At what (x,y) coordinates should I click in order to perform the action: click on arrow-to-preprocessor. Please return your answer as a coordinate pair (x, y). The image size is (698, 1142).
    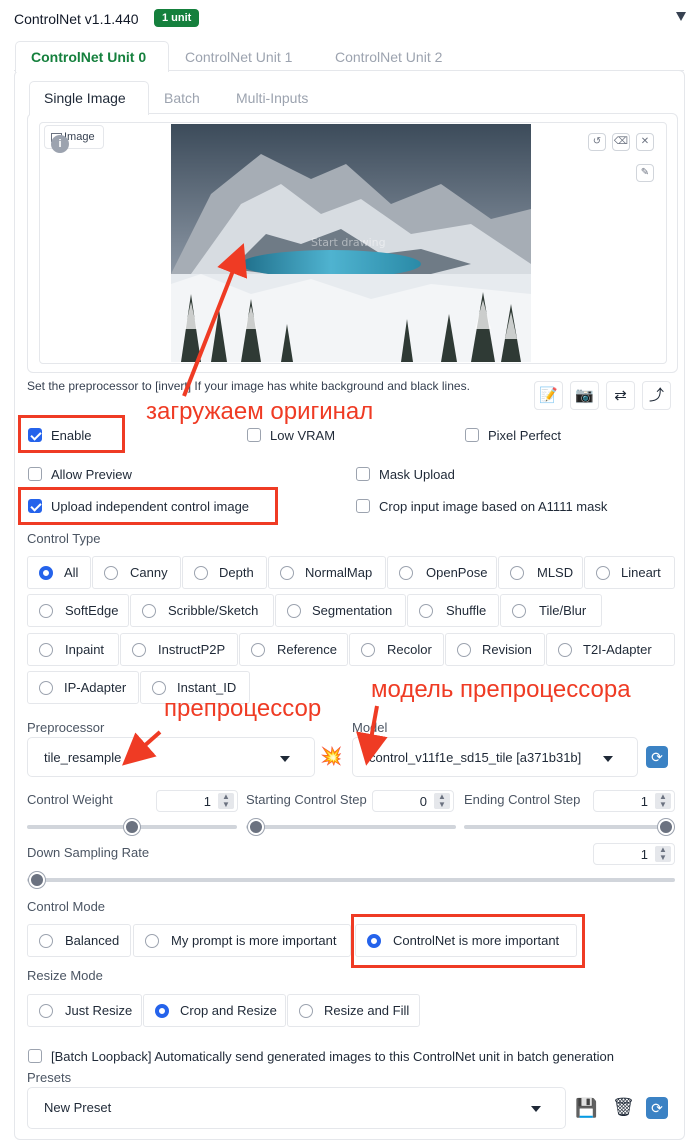
    Looking at the image, I should click on (142, 748).